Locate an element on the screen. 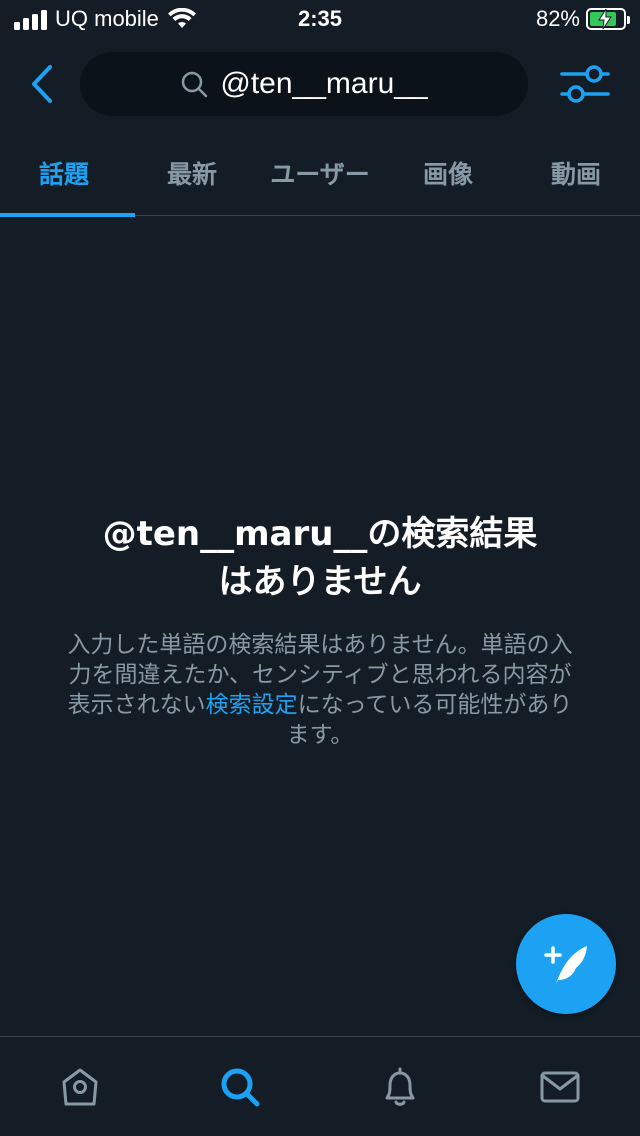 This screenshot has height=1136, width=640. battery-percent: 82% is located at coordinates (557, 18).